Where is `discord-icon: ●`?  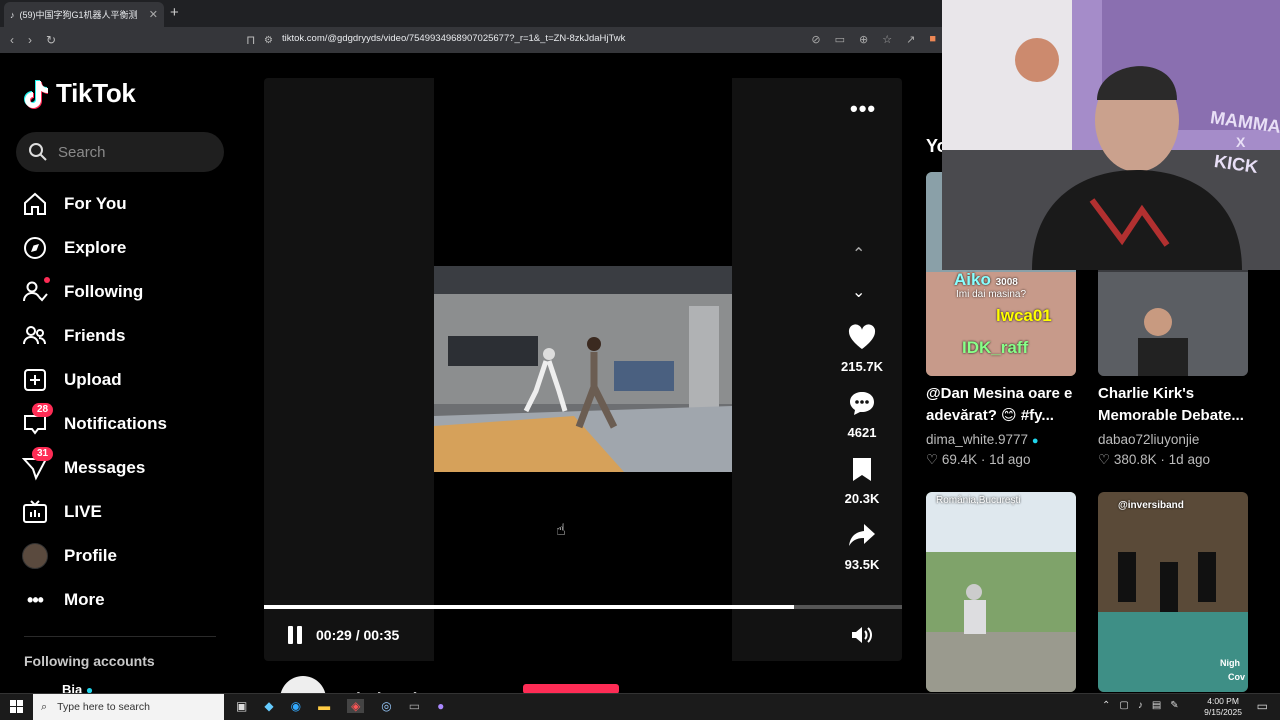 discord-icon: ● is located at coordinates (440, 706).